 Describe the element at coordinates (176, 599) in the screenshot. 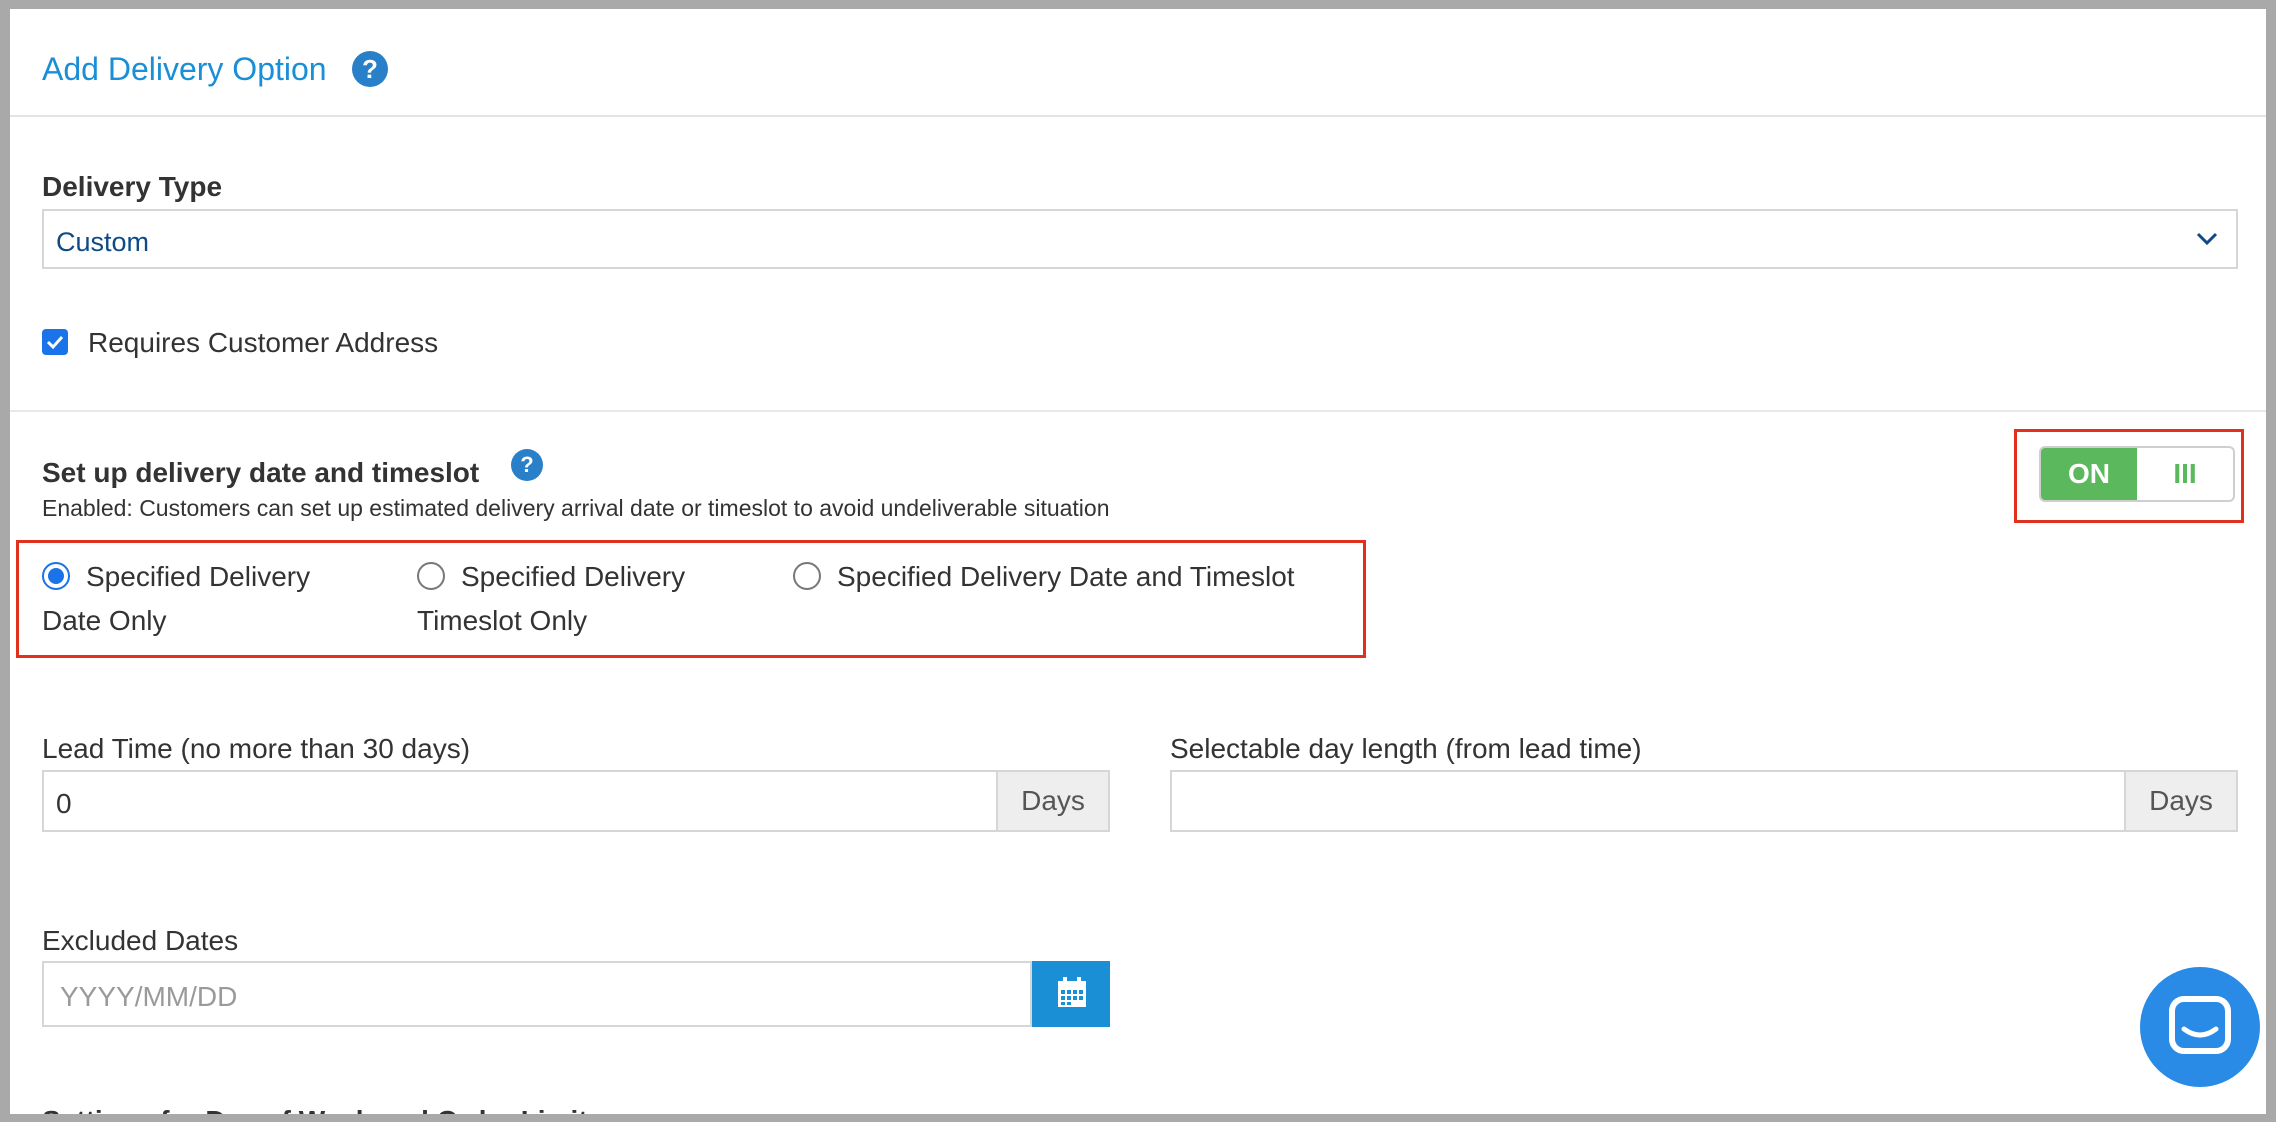

I see `radio-option-date-only: Specified Delivery Date Only` at that location.